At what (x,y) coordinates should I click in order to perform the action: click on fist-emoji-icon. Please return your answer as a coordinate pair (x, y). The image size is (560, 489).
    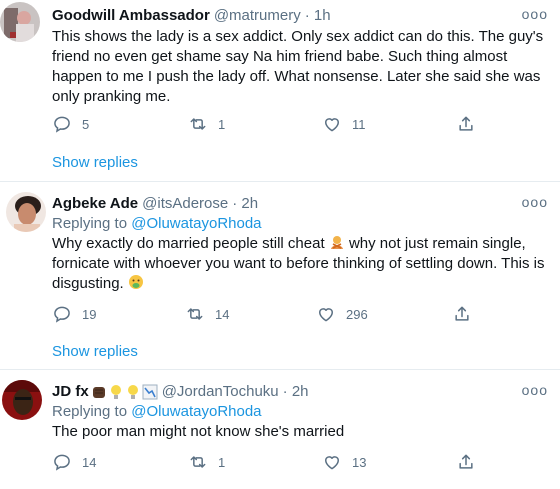
    Looking at the image, I should click on (98, 392).